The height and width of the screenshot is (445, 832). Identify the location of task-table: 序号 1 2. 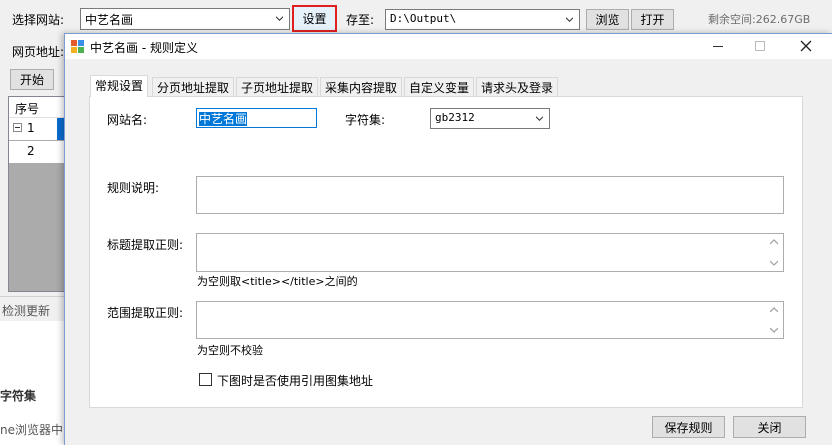
(36, 194).